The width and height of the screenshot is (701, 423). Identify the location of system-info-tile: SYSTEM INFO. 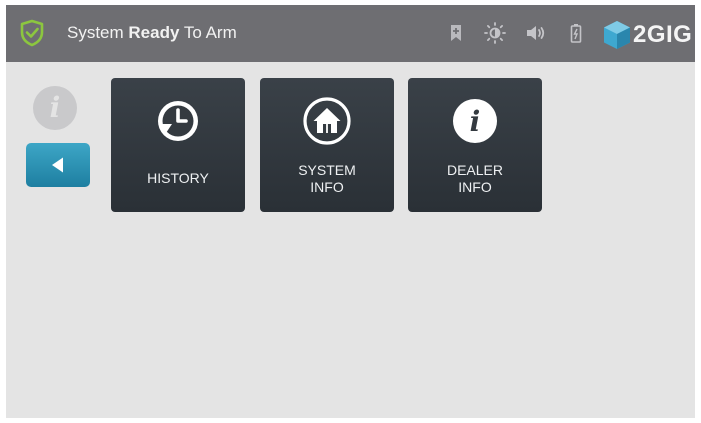
(327, 145).